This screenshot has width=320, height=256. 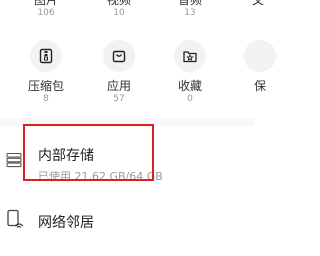 I want to click on favorites-star-icon, so click(x=190, y=56).